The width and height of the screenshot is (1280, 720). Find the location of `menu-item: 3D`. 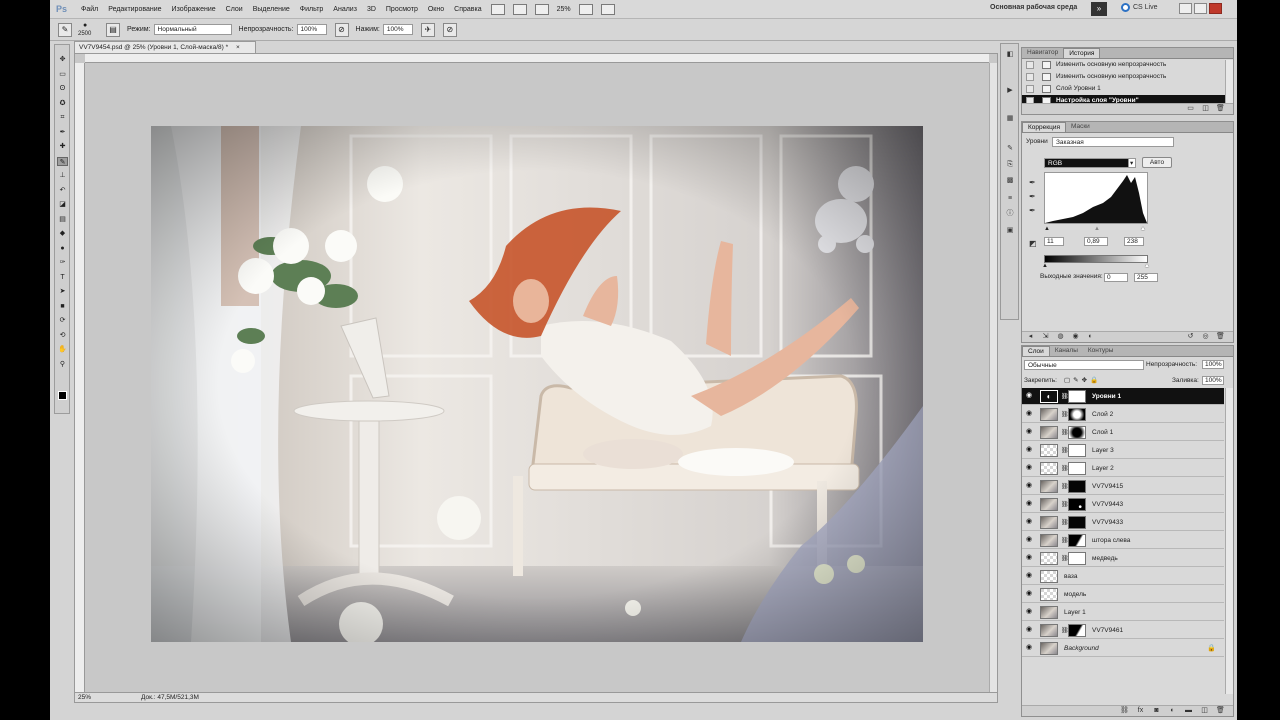

menu-item: 3D is located at coordinates (371, 9).